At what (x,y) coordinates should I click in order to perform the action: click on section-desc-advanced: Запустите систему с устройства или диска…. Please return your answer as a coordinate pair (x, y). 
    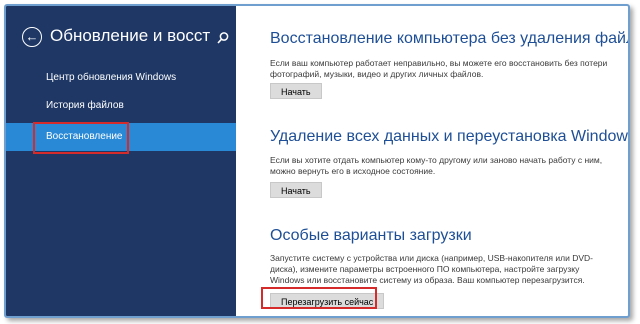
    Looking at the image, I should click on (431, 269).